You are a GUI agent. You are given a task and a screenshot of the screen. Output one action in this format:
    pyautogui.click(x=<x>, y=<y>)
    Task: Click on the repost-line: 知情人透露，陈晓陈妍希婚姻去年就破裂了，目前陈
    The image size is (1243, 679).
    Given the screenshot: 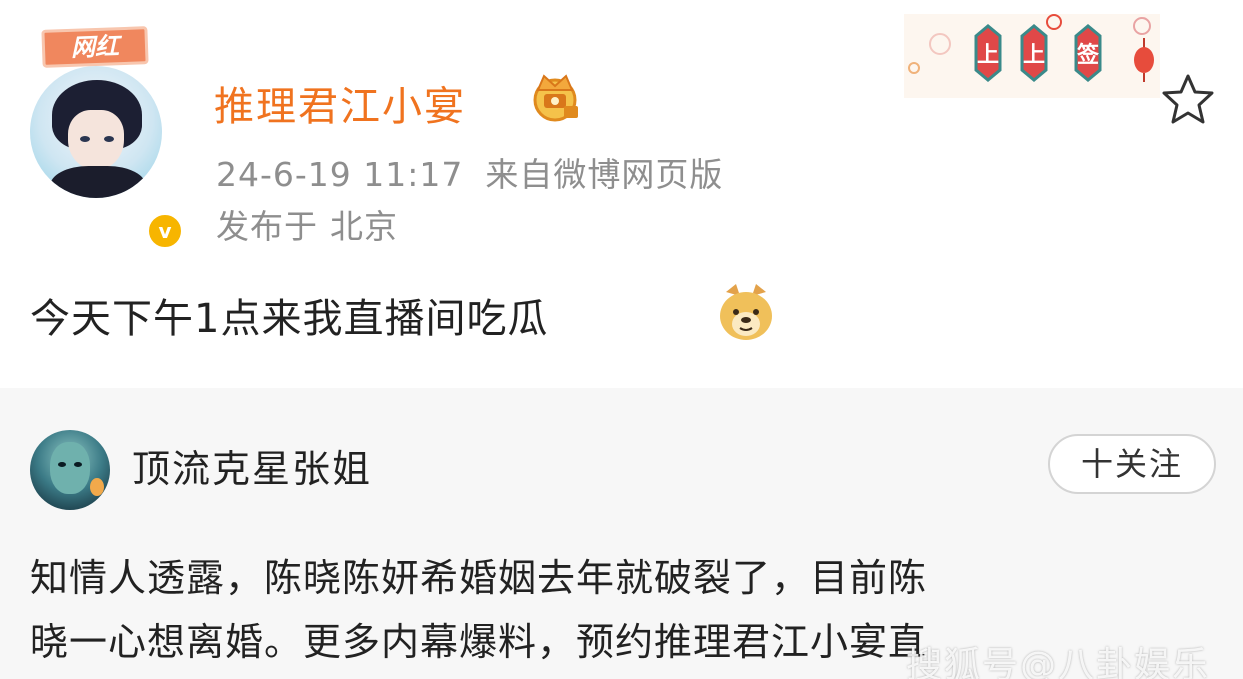 What is the action you would take?
    pyautogui.click(x=479, y=578)
    